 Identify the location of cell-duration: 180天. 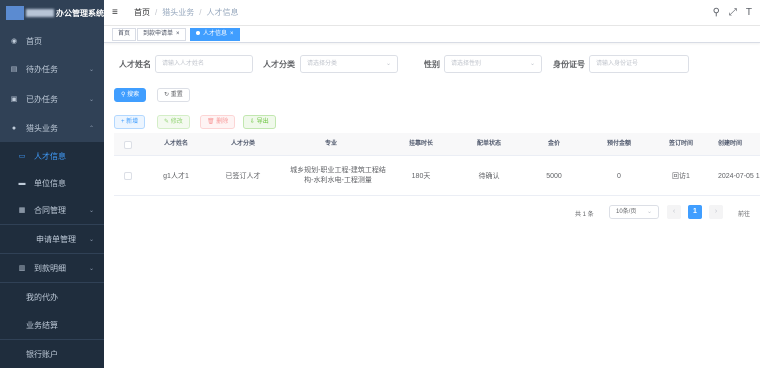
(421, 176).